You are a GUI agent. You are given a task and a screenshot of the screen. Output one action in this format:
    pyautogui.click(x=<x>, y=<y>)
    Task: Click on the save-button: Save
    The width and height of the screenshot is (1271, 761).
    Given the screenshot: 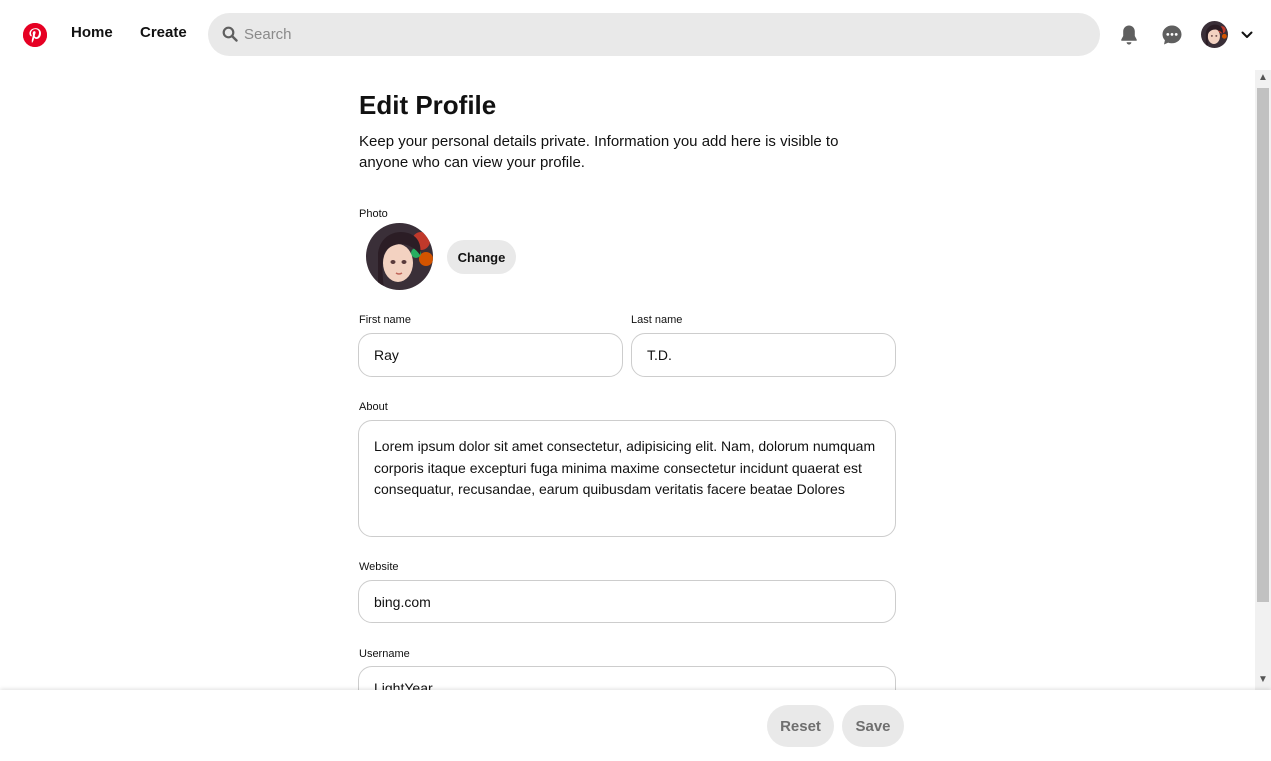 What is the action you would take?
    pyautogui.click(x=873, y=726)
    